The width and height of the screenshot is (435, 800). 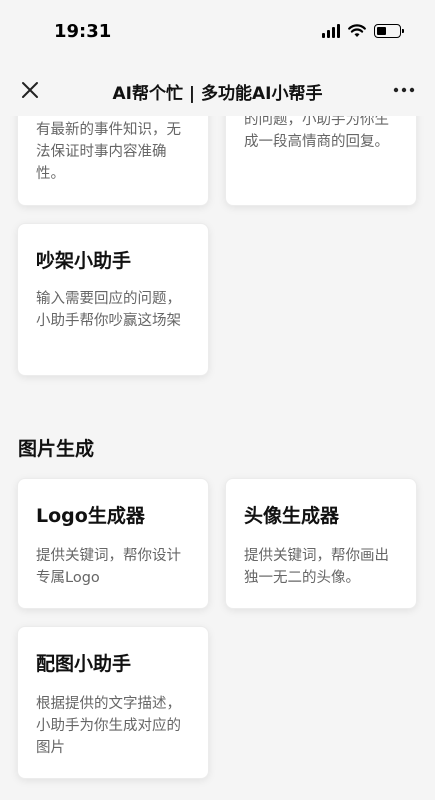 I want to click on card-desc: 提供关键词，帮你设计专属Logo, so click(x=108, y=567).